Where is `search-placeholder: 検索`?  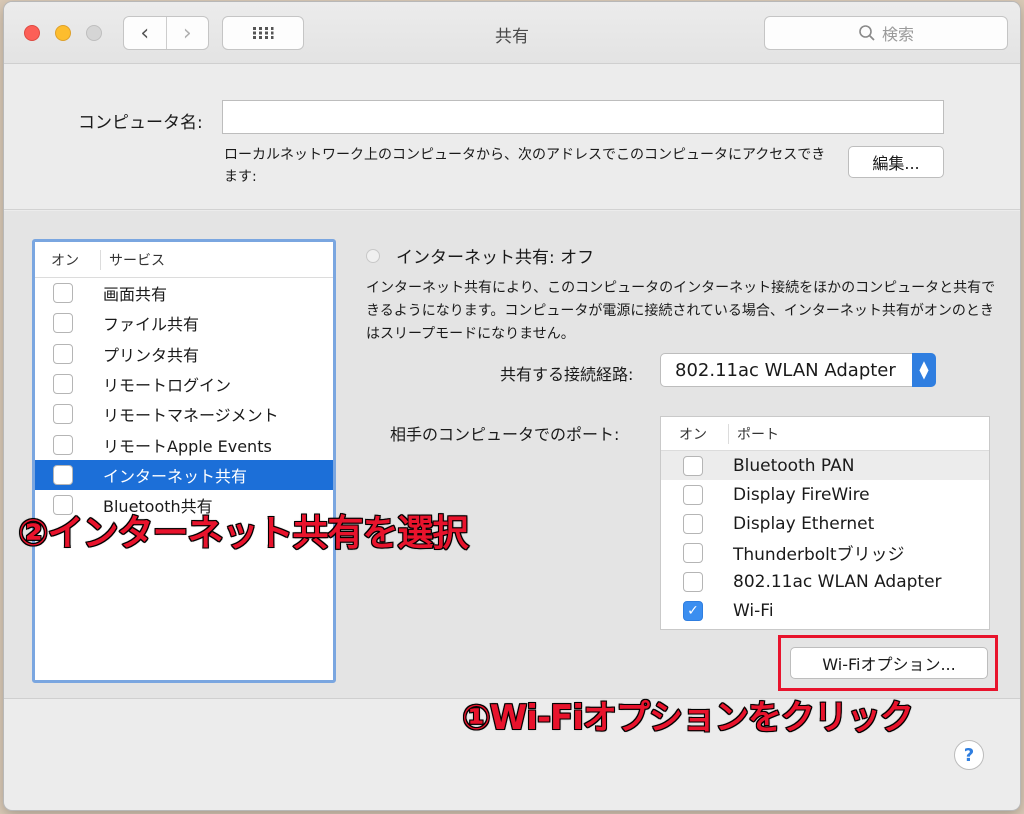 search-placeholder: 検索 is located at coordinates (897, 34).